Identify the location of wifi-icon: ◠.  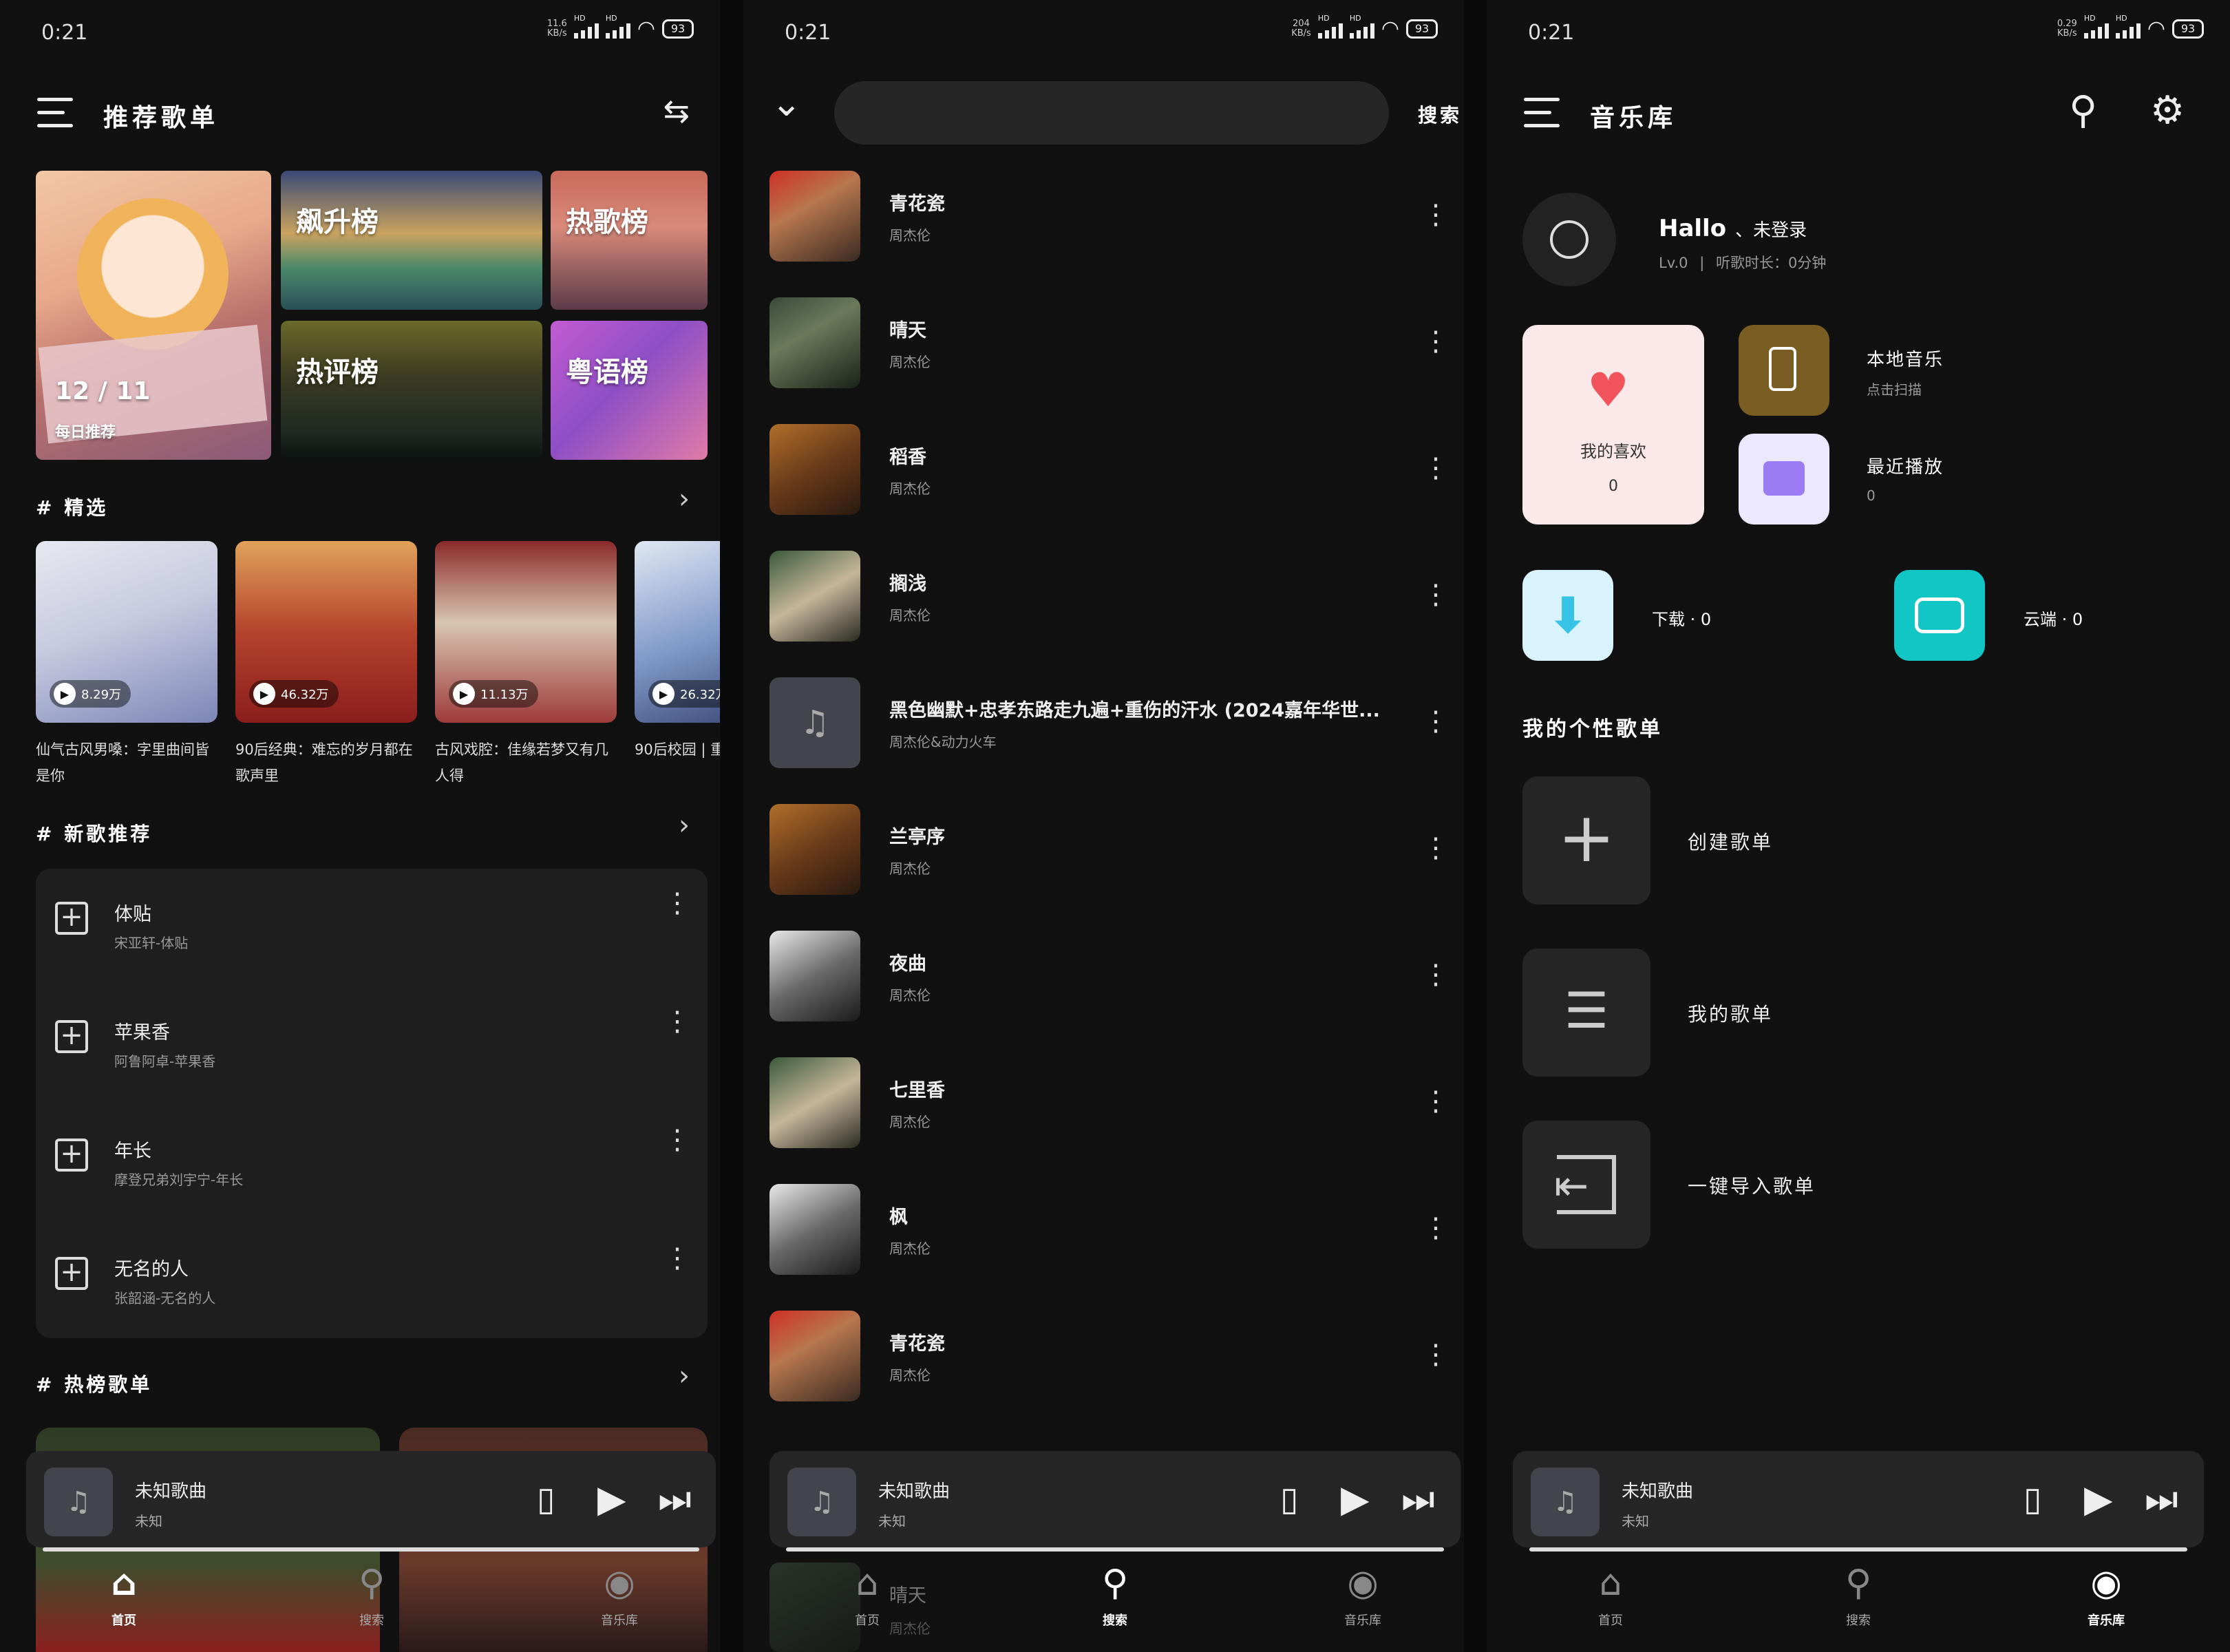
(646, 29).